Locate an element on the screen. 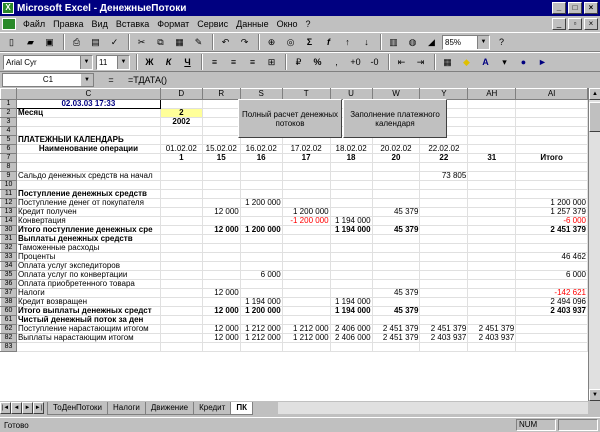 This screenshot has height=432, width=600. value-cell: 45 379 is located at coordinates (396, 212).